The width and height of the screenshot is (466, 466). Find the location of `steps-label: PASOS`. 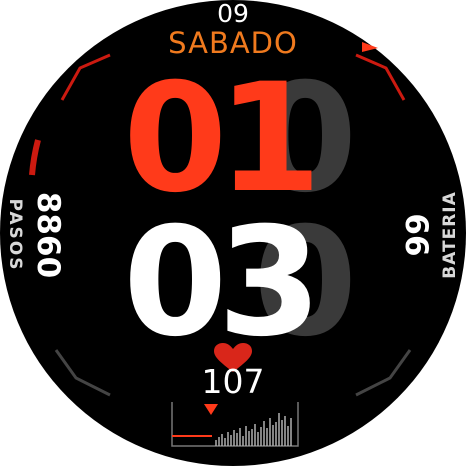

steps-label: PASOS is located at coordinates (15, 235).